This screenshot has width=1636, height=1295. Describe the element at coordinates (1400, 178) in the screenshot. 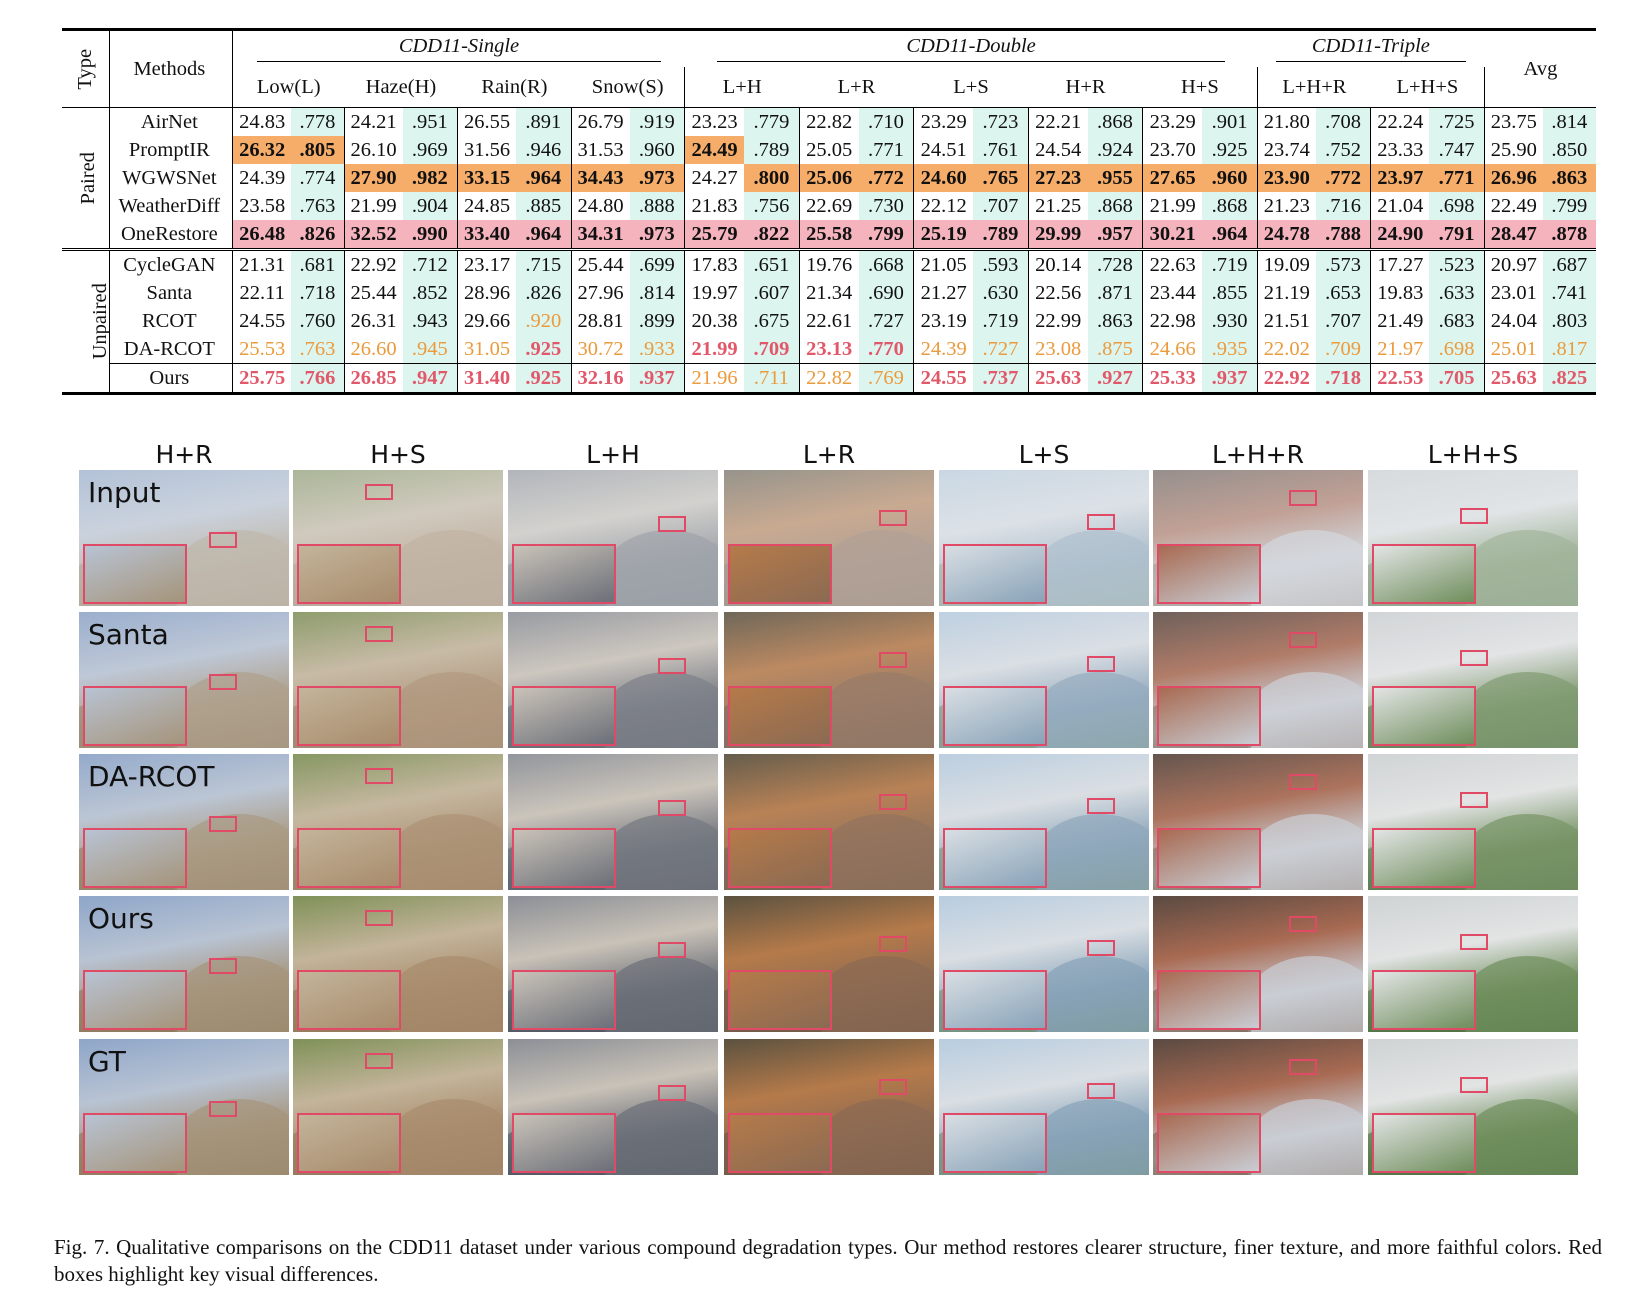

I see `psnr-value: 23.97` at that location.